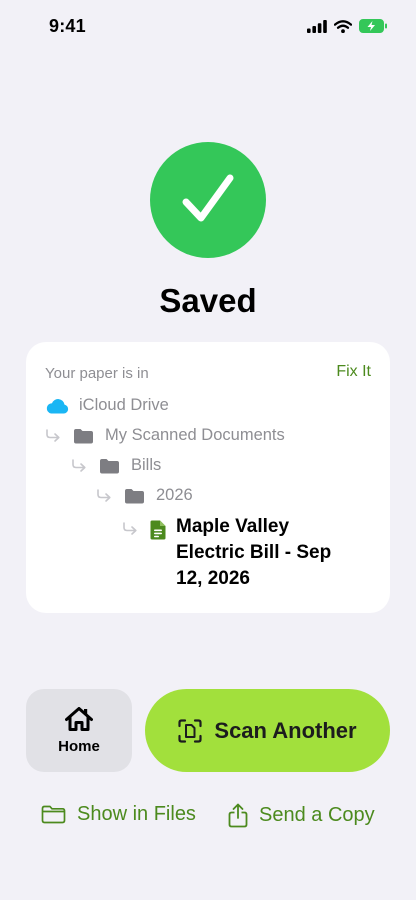 The image size is (416, 900). I want to click on share-icon, so click(238, 815).